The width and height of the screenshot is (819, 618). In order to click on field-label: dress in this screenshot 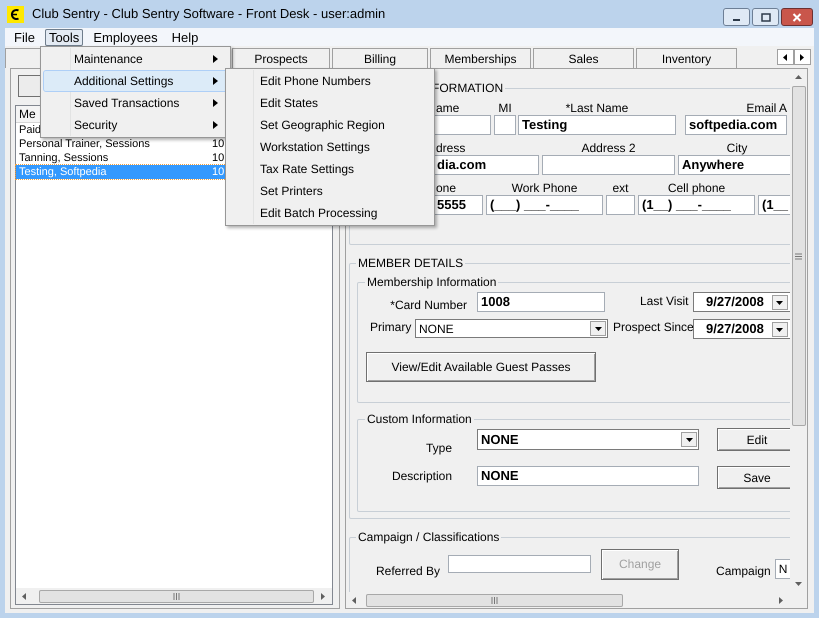, I will do `click(451, 148)`.